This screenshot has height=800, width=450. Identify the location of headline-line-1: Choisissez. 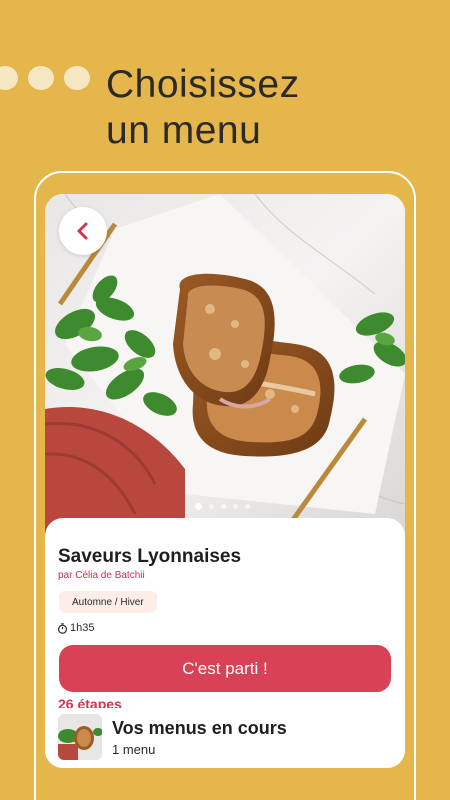
(203, 84).